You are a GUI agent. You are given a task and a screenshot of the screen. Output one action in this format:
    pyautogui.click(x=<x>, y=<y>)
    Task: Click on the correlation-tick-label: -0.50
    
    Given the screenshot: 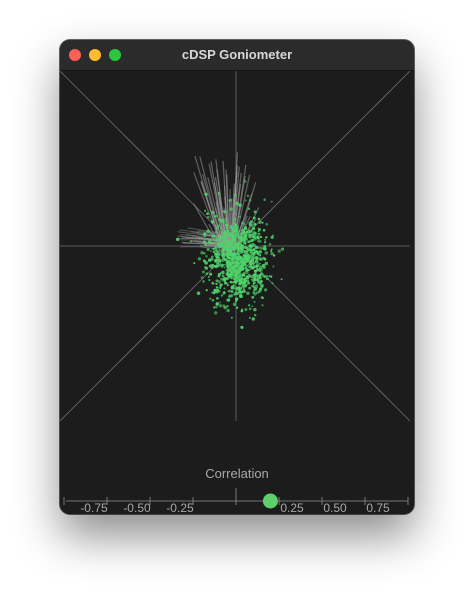 What is the action you would take?
    pyautogui.click(x=137, y=507)
    